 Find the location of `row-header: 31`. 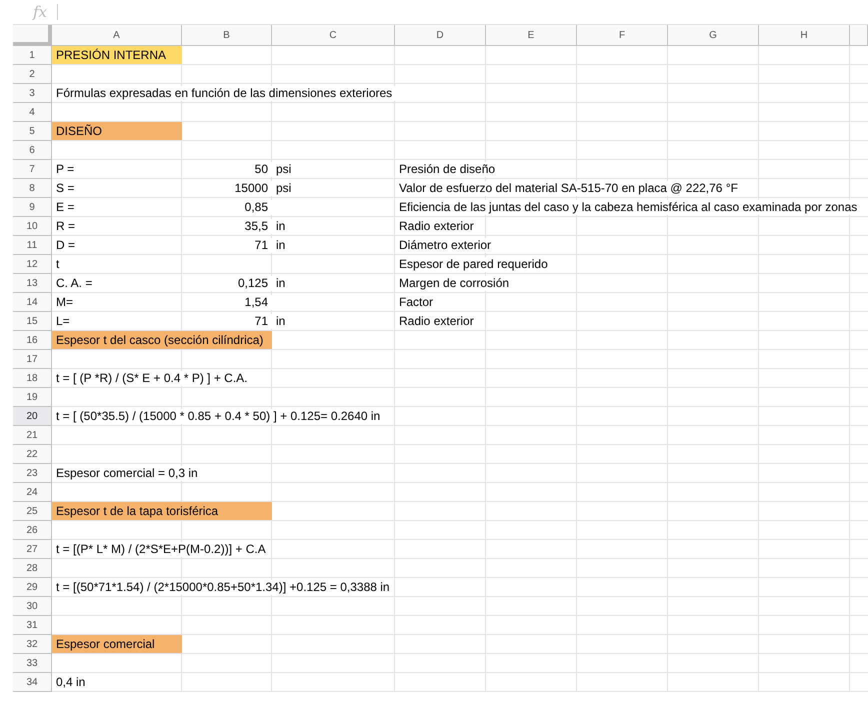

row-header: 31 is located at coordinates (32, 625).